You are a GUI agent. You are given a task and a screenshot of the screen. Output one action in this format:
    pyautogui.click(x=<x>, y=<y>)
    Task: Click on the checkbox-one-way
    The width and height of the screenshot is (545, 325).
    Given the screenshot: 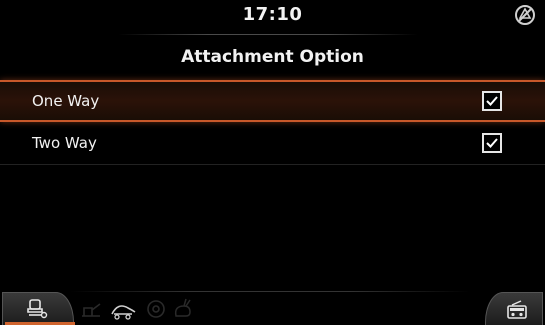 What is the action you would take?
    pyautogui.click(x=492, y=101)
    